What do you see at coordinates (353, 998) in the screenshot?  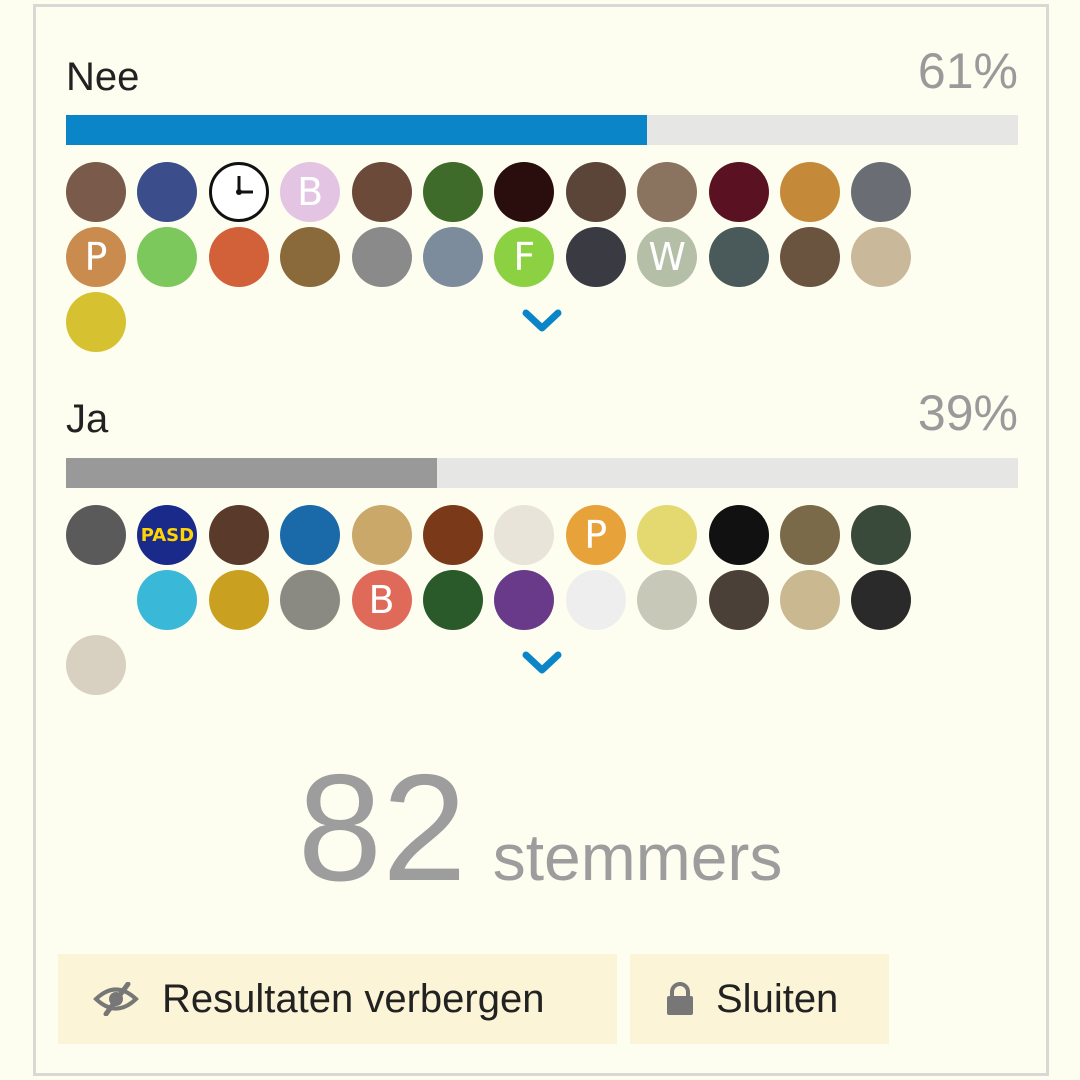 I see `hide-results-label: Resultaten verbergen` at bounding box center [353, 998].